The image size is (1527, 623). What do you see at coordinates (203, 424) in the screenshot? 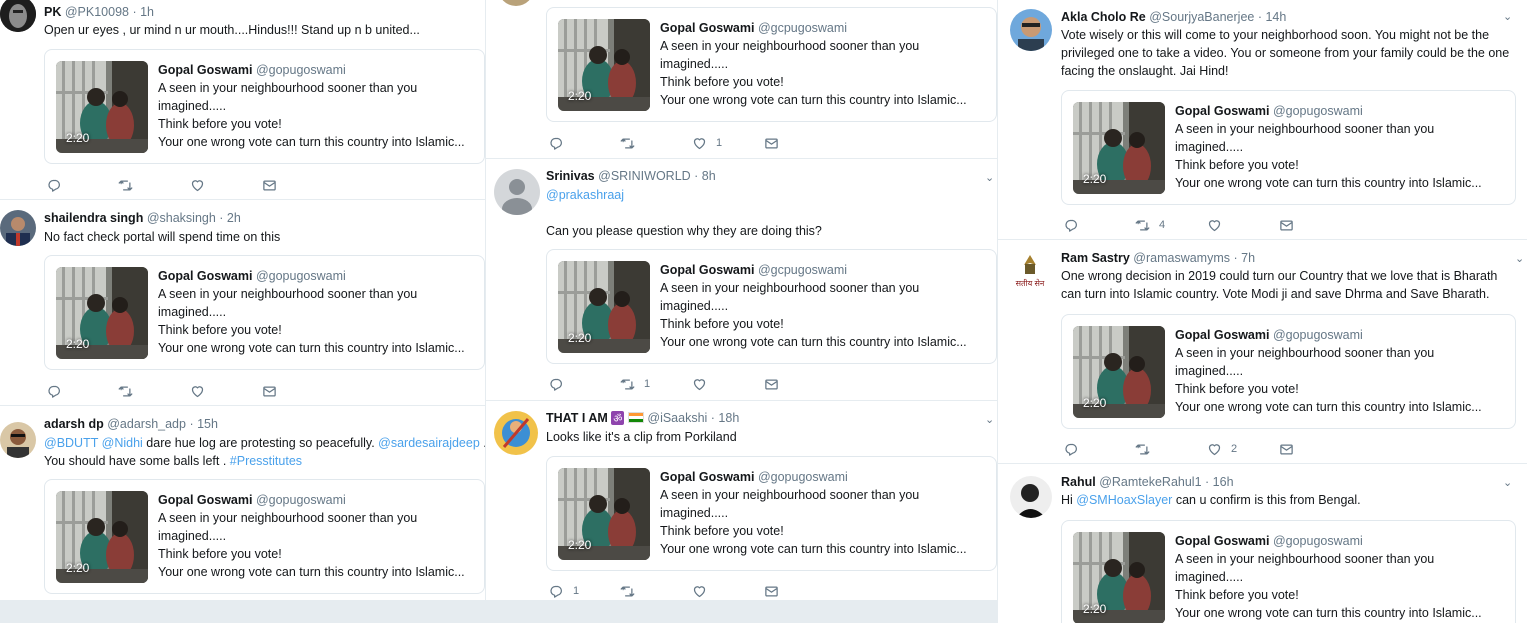
I see `timestamp: · 15h` at bounding box center [203, 424].